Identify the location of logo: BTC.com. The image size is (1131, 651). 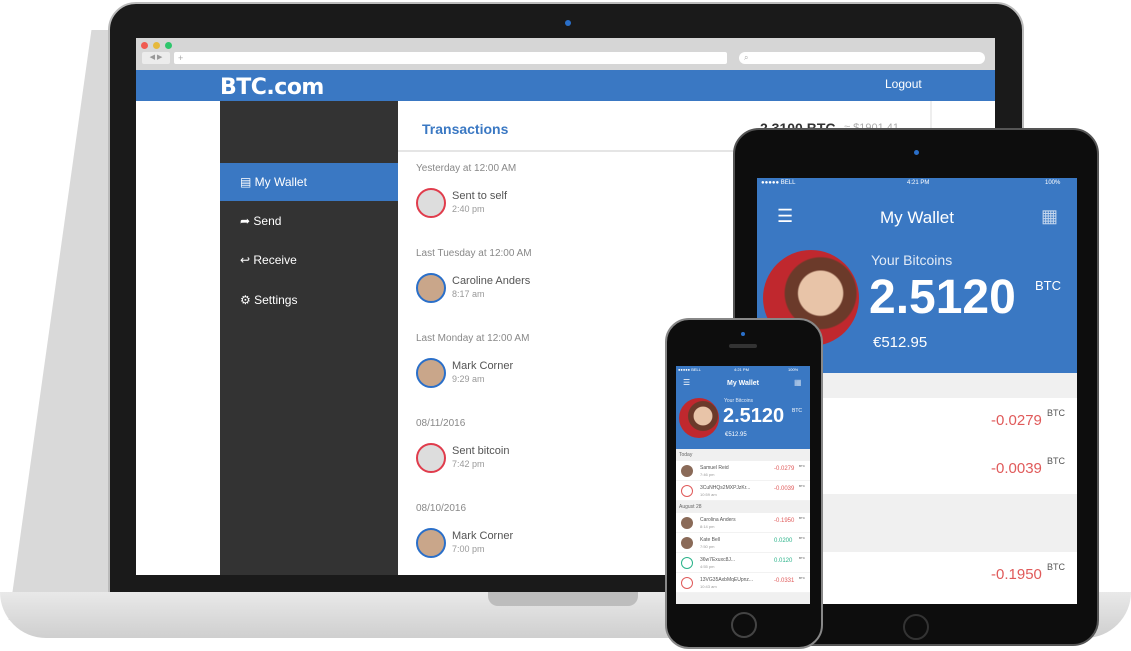
(272, 87).